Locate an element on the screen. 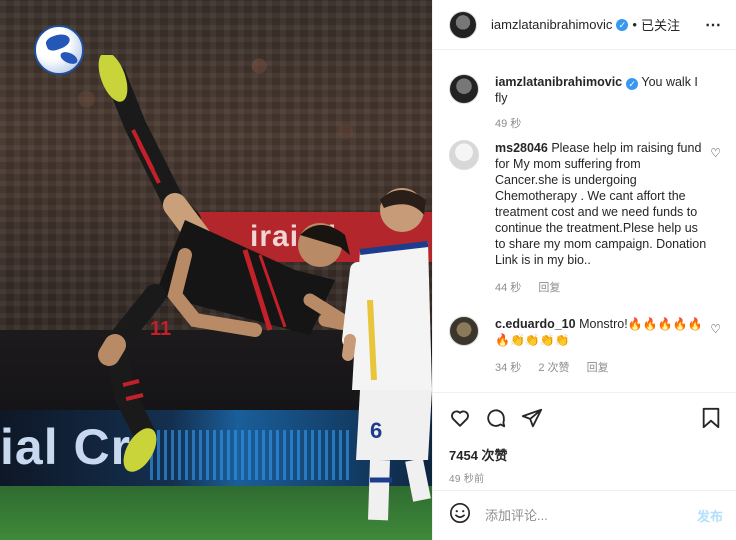 This screenshot has width=736, height=540. caption-author-avatar is located at coordinates (464, 89).